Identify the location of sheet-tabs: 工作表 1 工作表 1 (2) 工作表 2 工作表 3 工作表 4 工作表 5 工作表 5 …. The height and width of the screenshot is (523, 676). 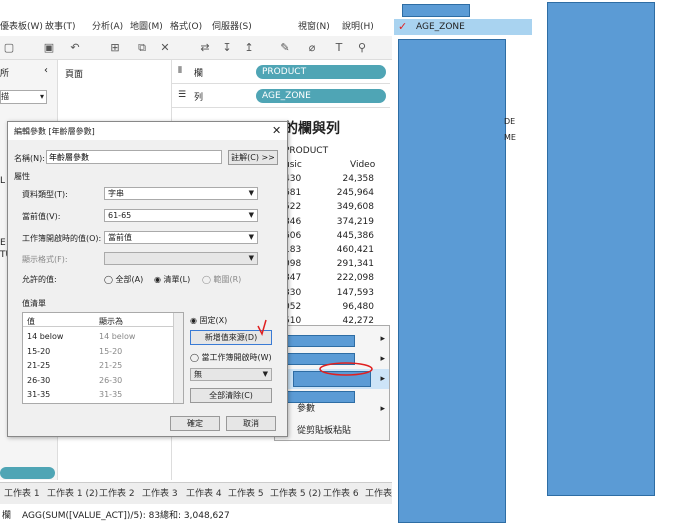
(196, 493).